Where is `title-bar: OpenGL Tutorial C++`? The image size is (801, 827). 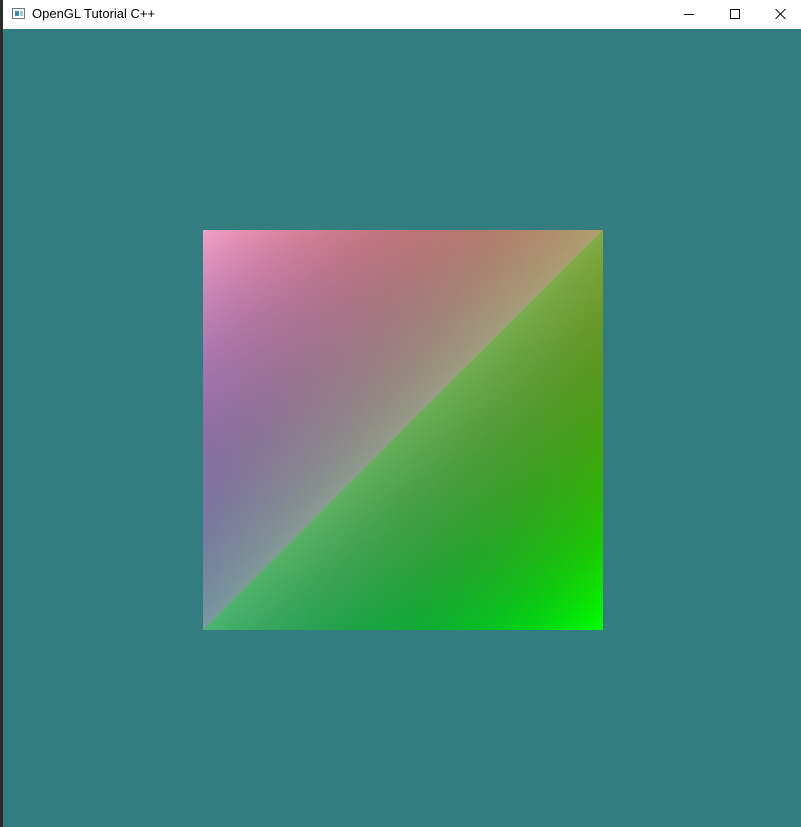
title-bar: OpenGL Tutorial C++ is located at coordinates (402, 14).